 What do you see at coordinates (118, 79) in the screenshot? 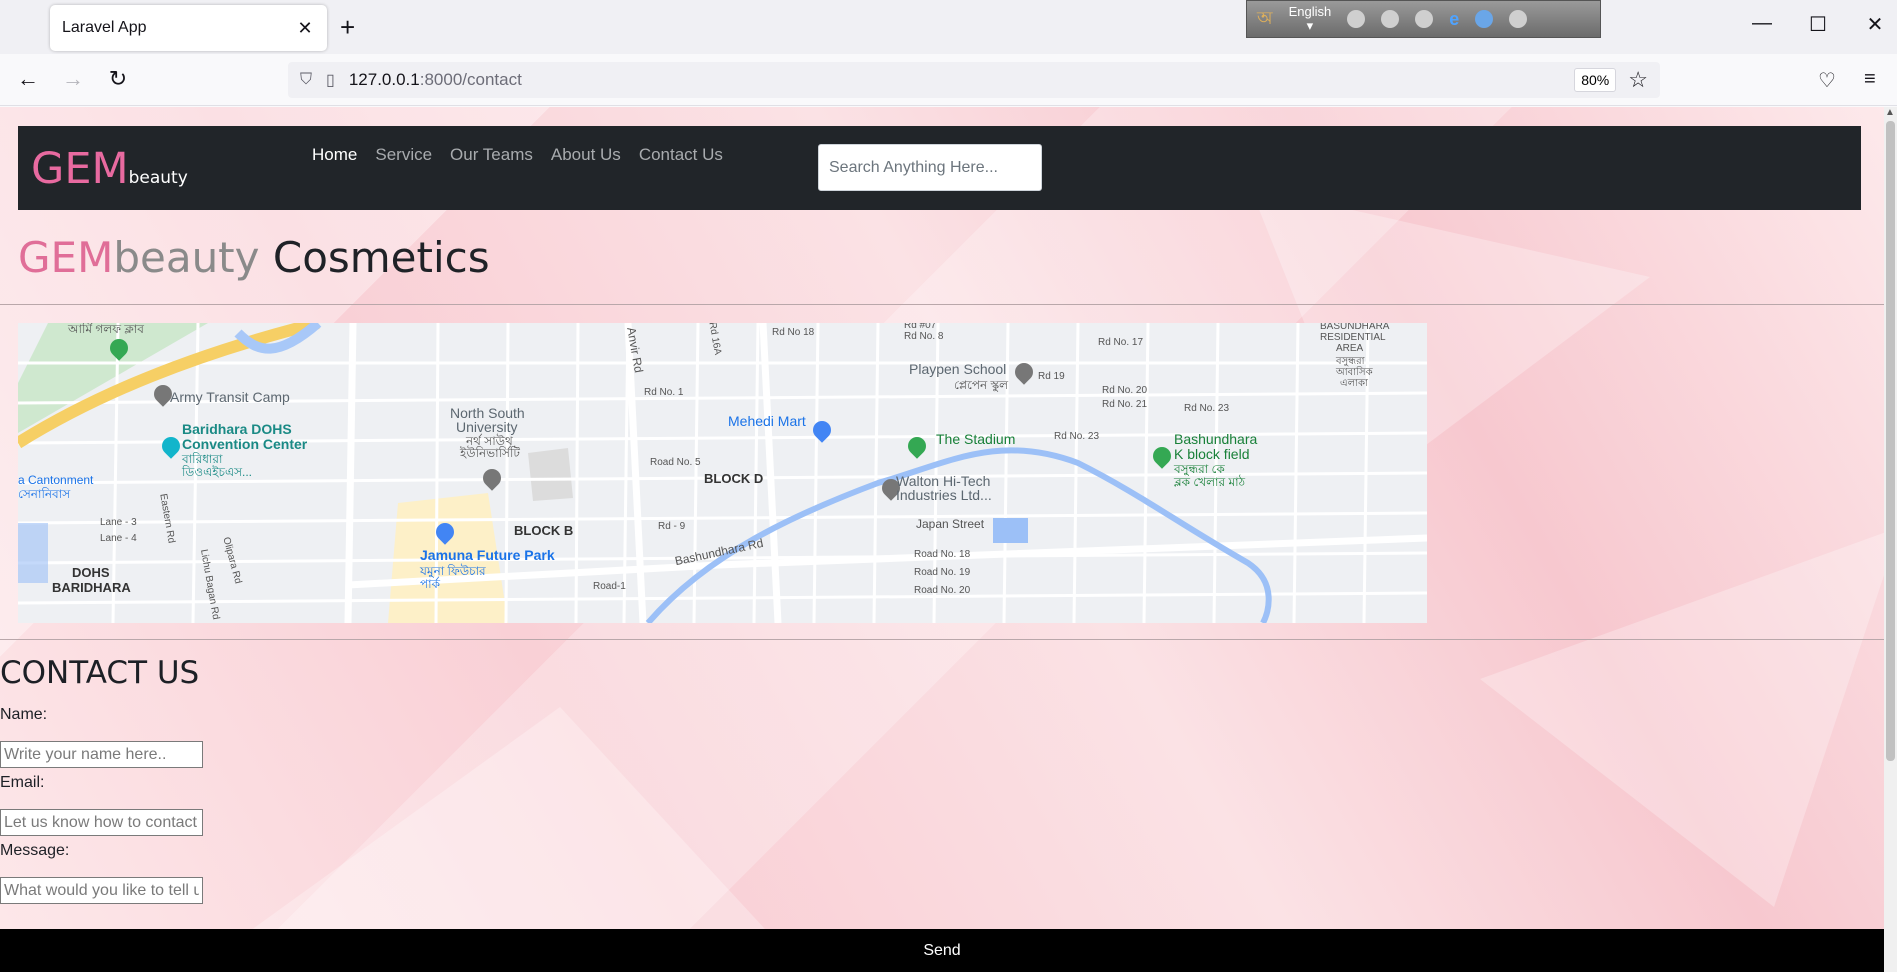
I see `reload-icon: ↻` at bounding box center [118, 79].